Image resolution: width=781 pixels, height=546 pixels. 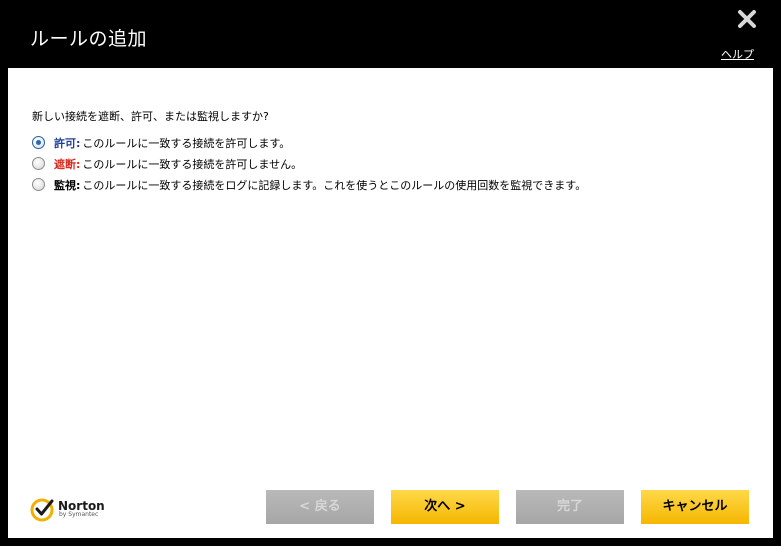 What do you see at coordinates (309, 142) in the screenshot?
I see `option-allow: 許可: このルールに一致する接続を許可します。` at bounding box center [309, 142].